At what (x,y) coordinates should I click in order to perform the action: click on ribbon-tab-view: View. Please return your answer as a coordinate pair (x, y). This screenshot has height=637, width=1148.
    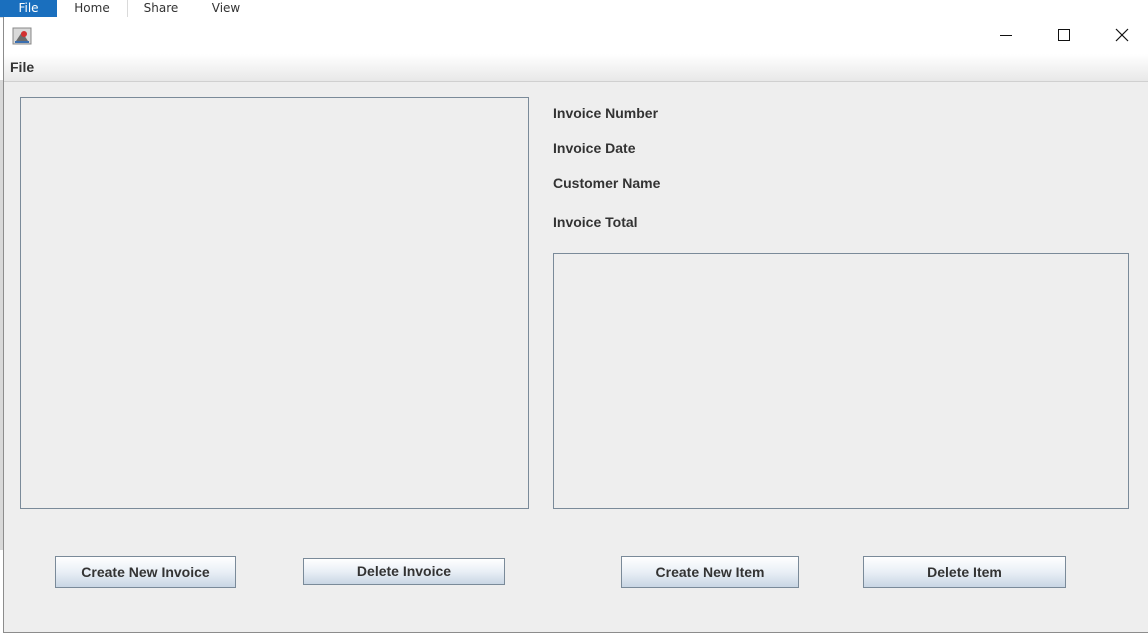
    Looking at the image, I should click on (226, 8).